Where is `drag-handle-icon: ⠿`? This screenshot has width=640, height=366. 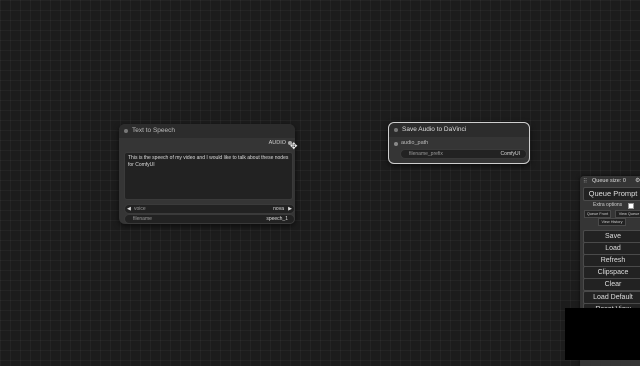 drag-handle-icon: ⠿ is located at coordinates (585, 181).